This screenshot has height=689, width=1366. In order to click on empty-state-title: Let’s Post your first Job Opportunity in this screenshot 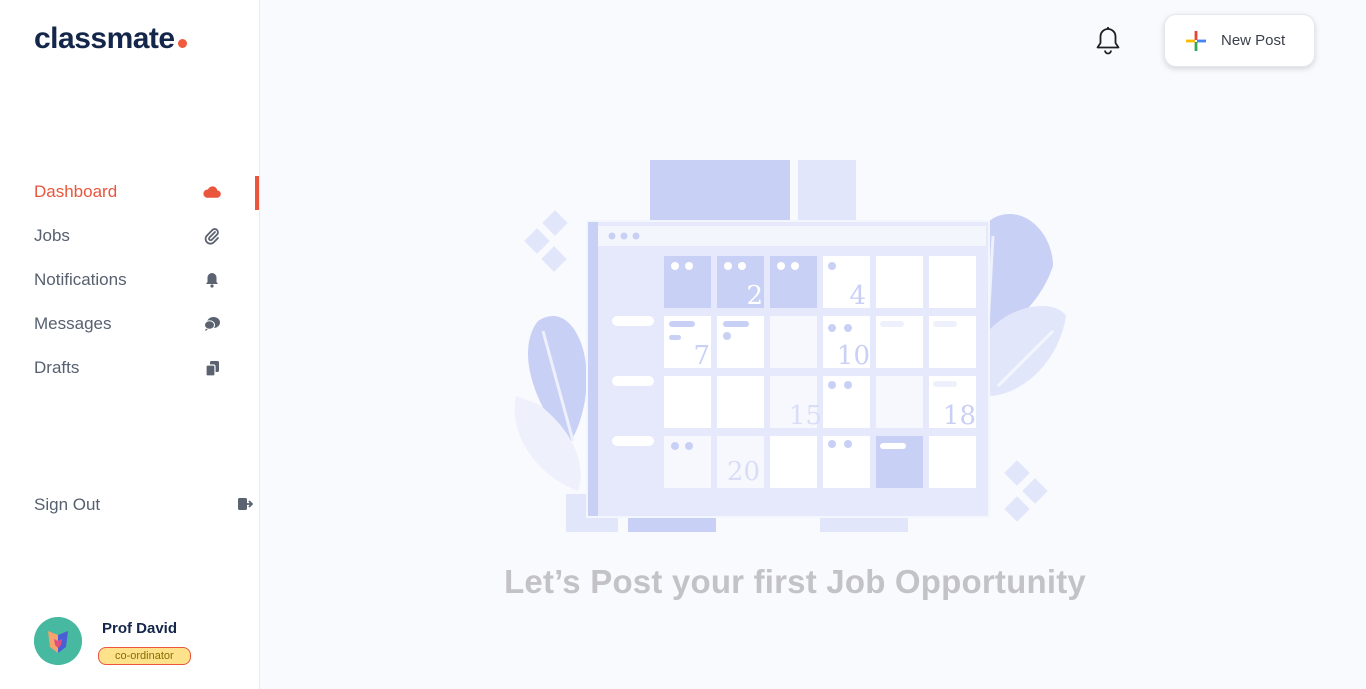, I will do `click(795, 581)`.